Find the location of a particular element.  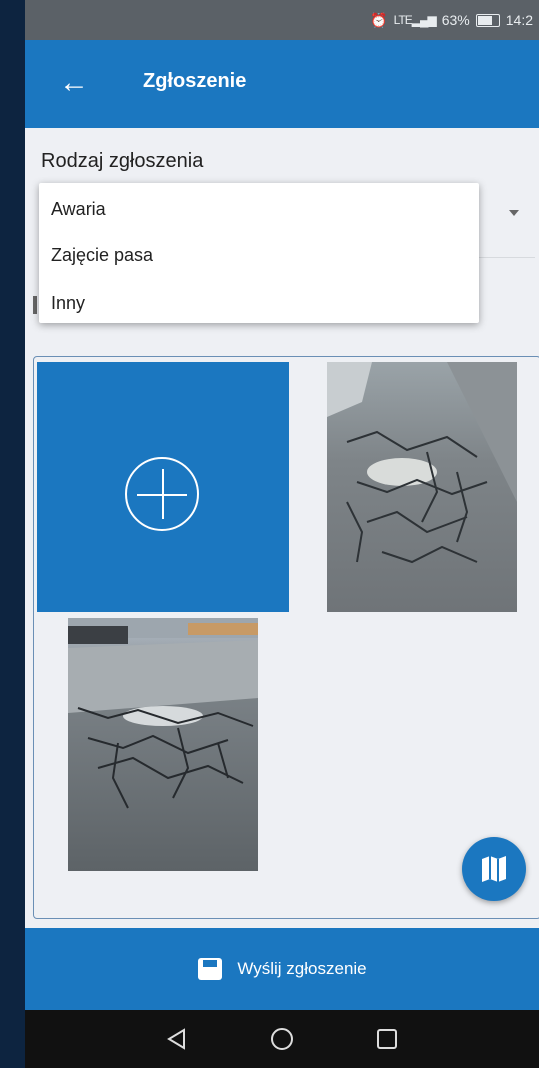

square-recents-icon is located at coordinates (387, 1039).